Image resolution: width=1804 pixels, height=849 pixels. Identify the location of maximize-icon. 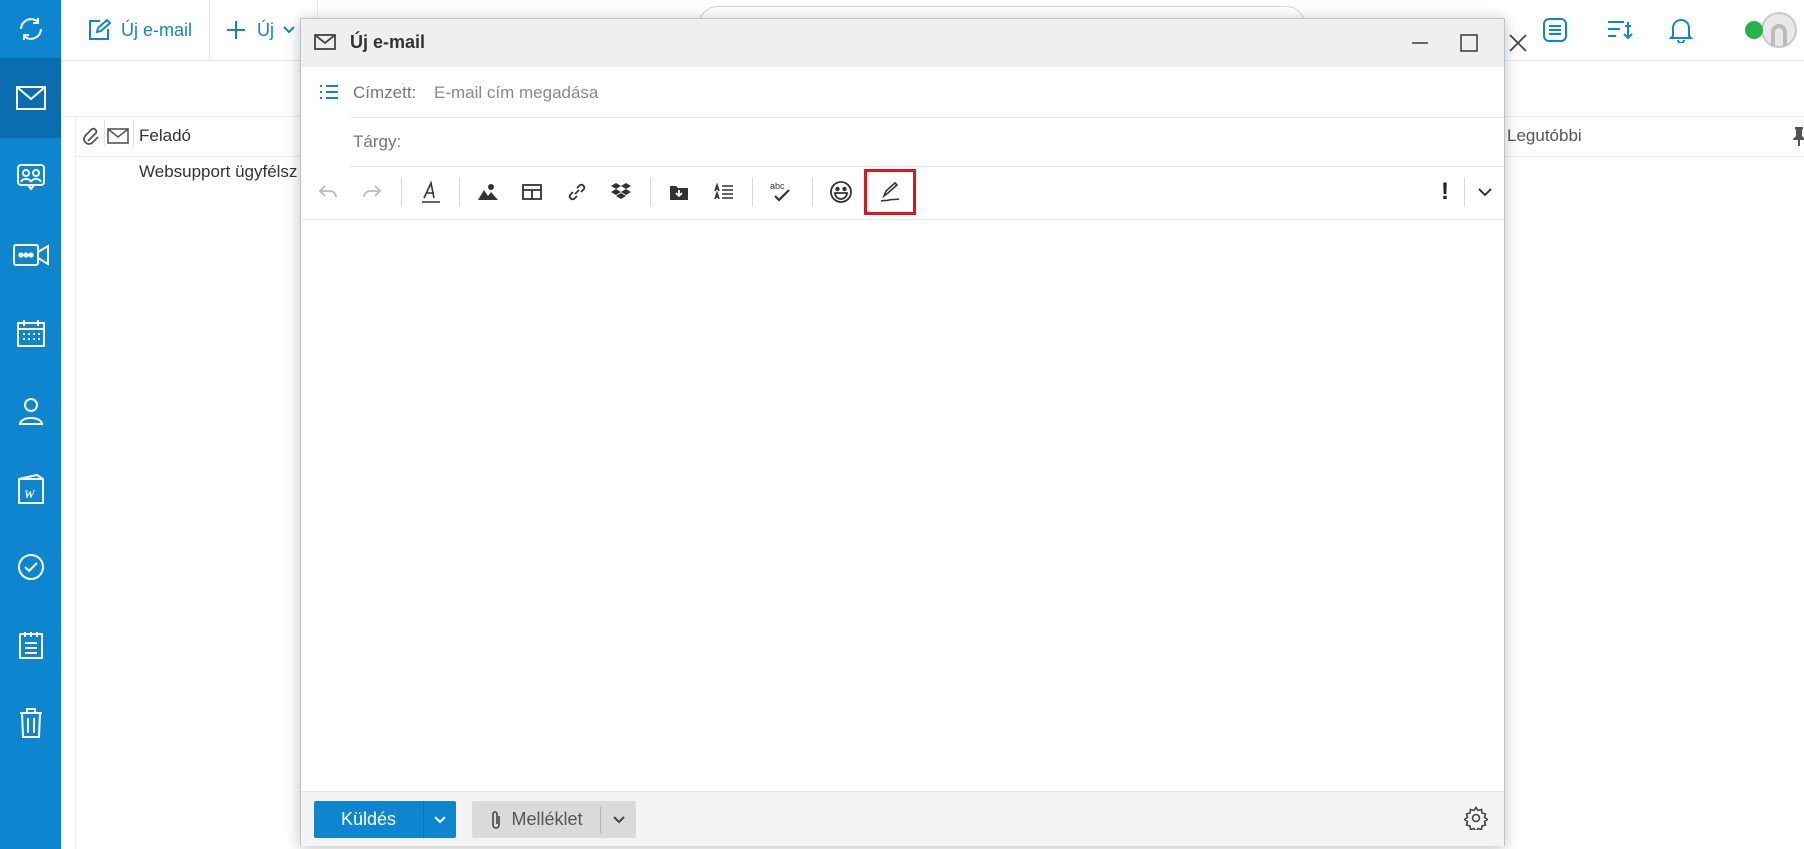
(1469, 43).